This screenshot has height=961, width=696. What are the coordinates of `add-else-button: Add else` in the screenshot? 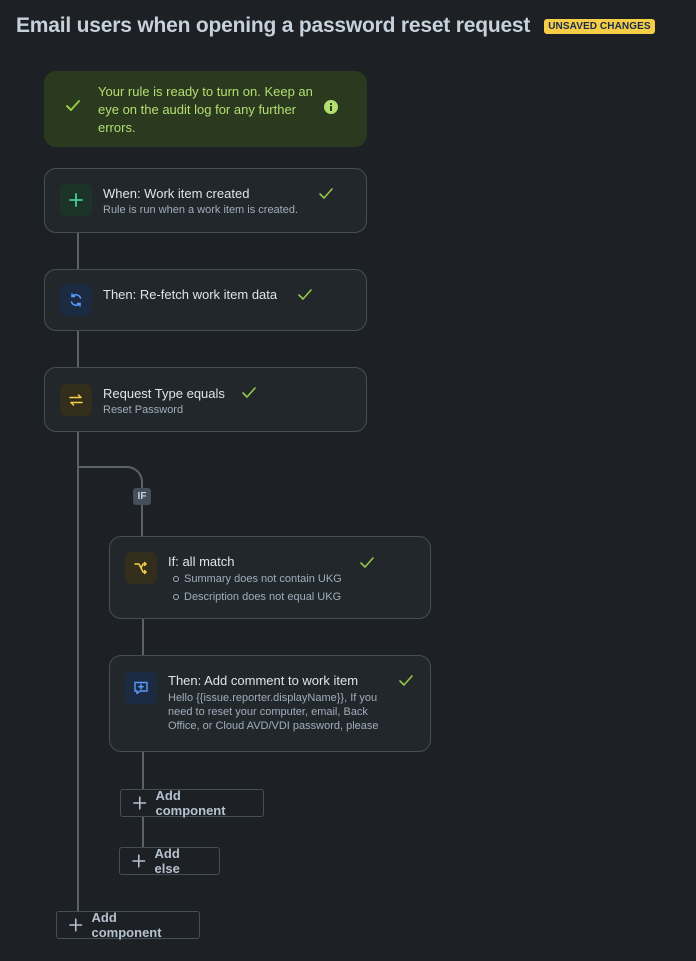 It's located at (169, 861).